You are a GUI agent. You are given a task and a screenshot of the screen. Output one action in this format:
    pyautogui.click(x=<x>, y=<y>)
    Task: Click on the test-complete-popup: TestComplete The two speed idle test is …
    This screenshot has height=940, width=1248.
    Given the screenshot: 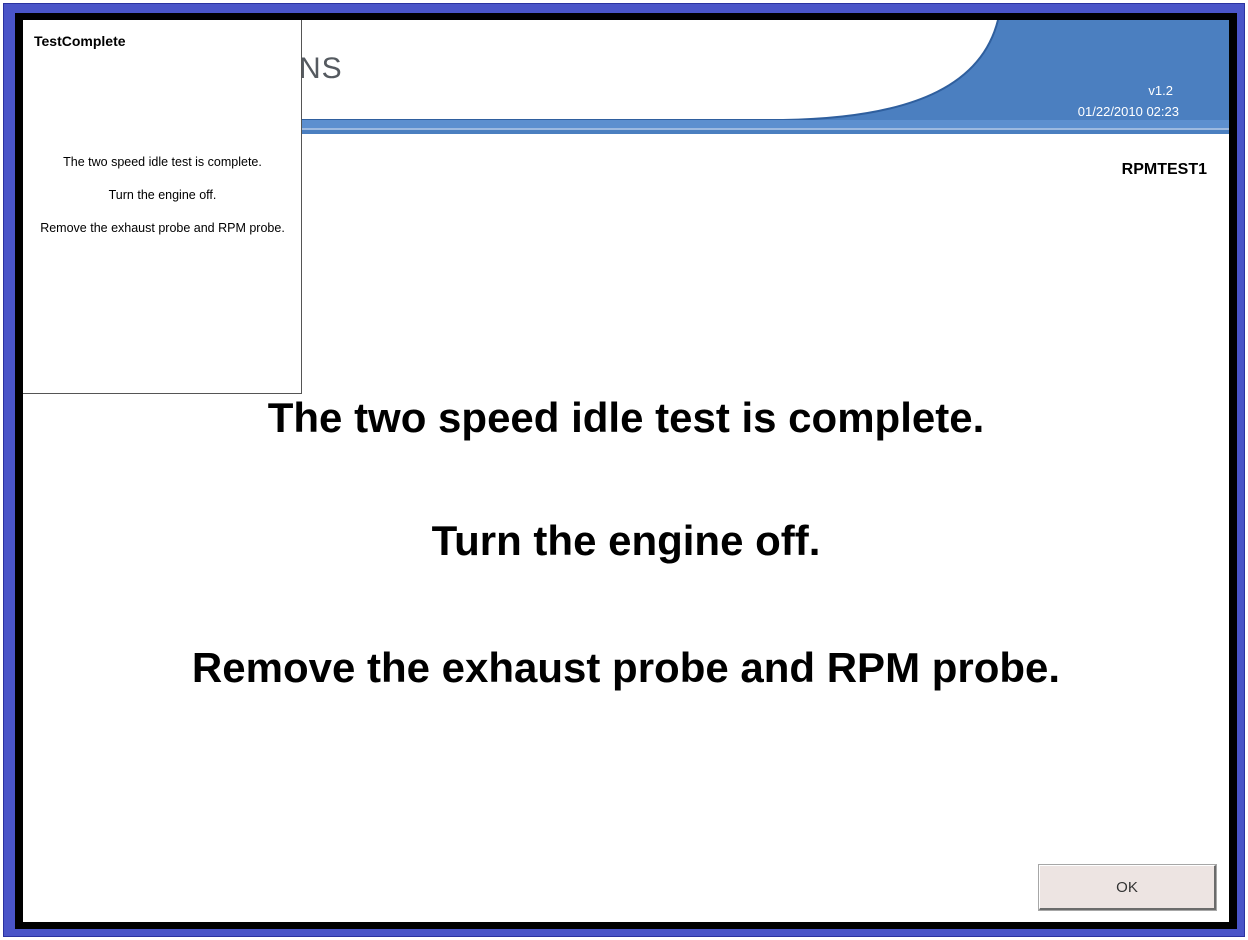 What is the action you would take?
    pyautogui.click(x=162, y=207)
    